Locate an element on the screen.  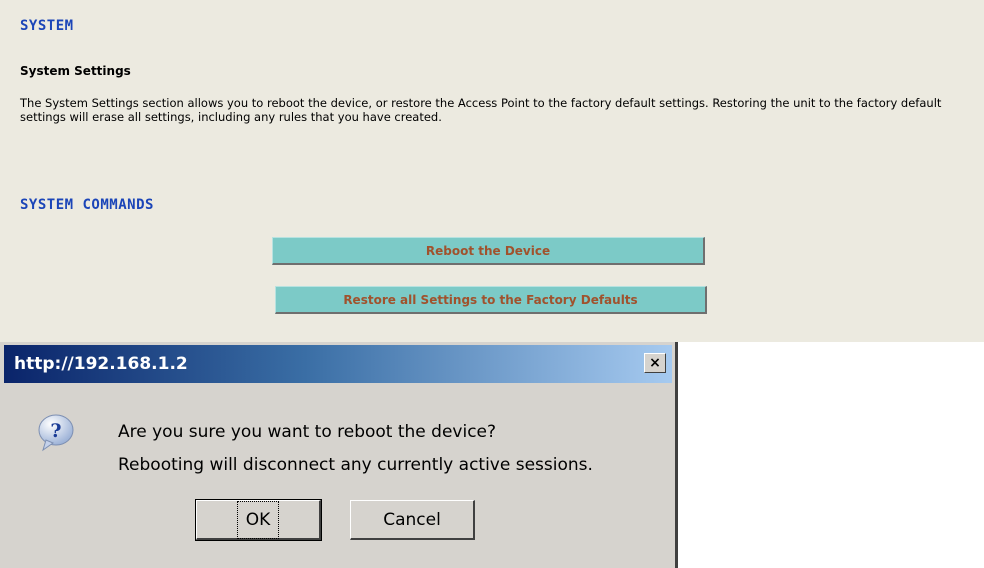
close-icon: × is located at coordinates (655, 363).